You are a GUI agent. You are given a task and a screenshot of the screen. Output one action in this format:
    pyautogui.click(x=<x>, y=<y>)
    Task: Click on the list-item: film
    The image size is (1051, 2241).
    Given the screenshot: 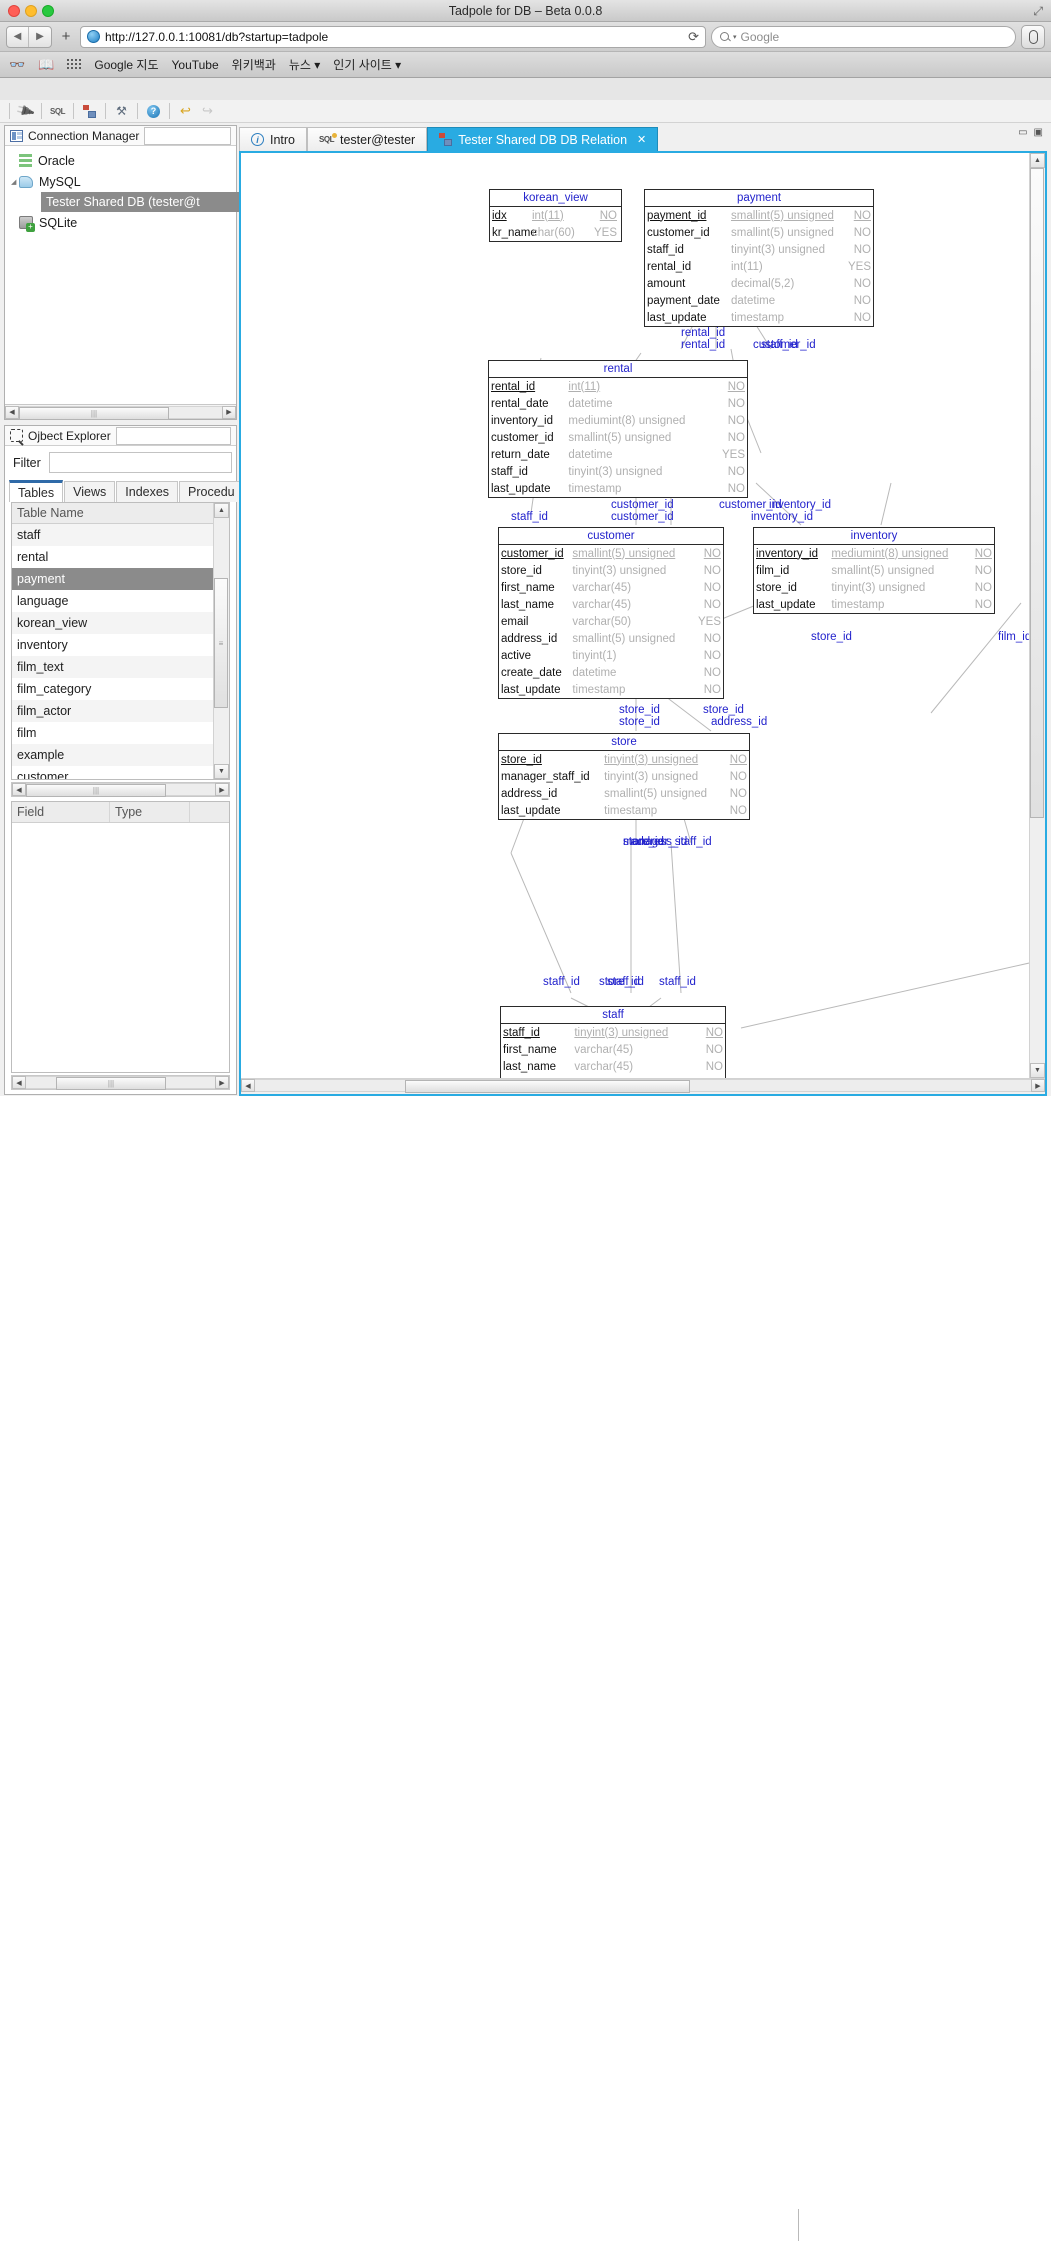 What is the action you would take?
    pyautogui.click(x=112, y=733)
    